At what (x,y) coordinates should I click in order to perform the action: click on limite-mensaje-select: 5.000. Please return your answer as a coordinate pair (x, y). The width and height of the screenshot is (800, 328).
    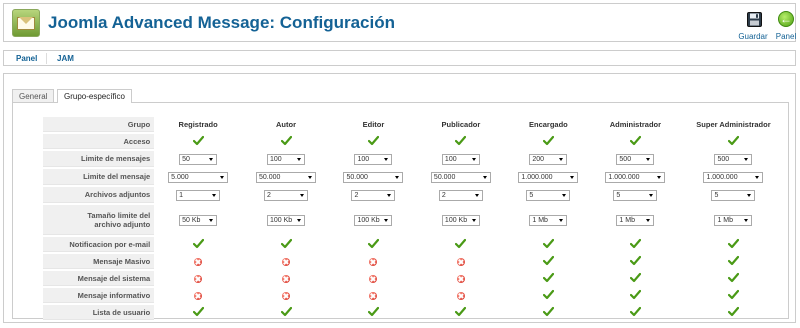
    Looking at the image, I should click on (198, 177).